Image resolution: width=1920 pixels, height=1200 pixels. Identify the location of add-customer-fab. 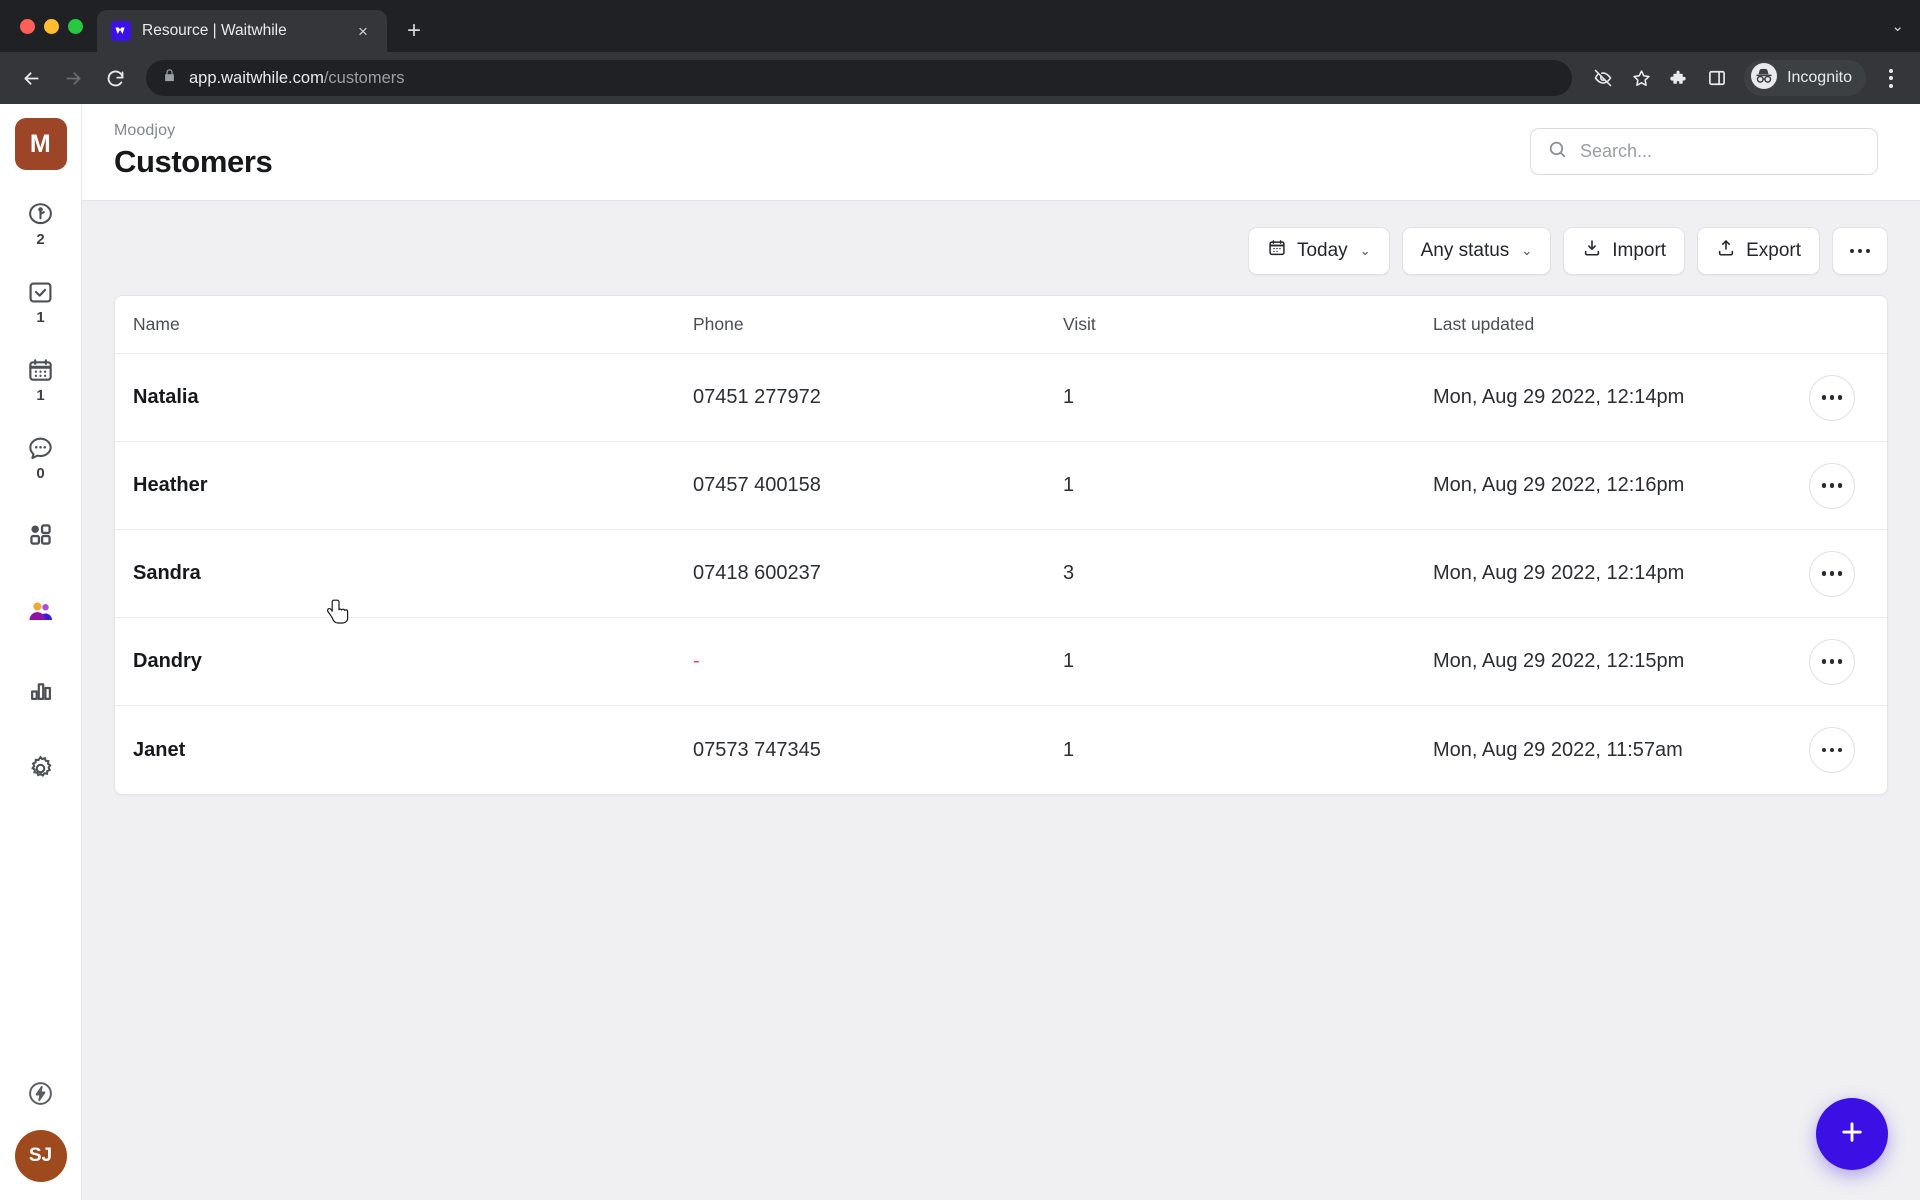
(1852, 1134).